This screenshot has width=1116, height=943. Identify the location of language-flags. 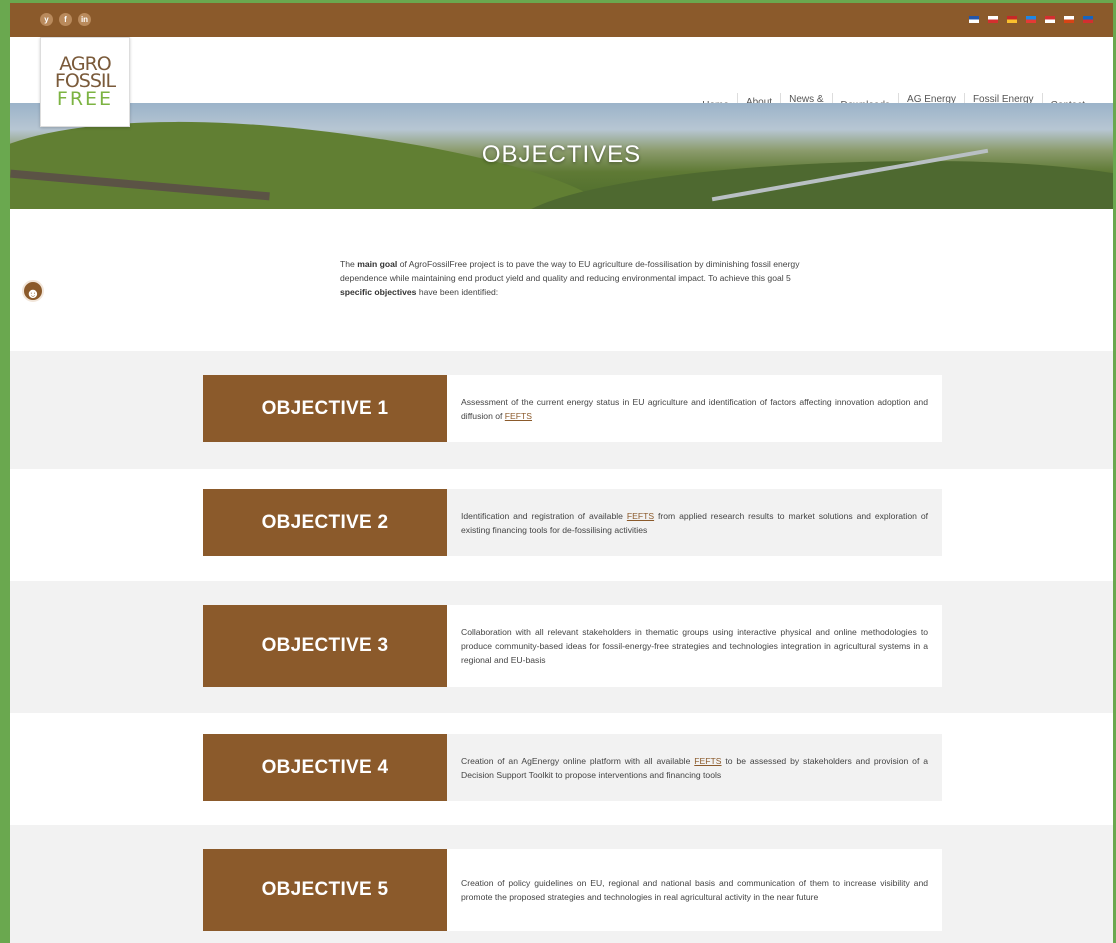
(1031, 19).